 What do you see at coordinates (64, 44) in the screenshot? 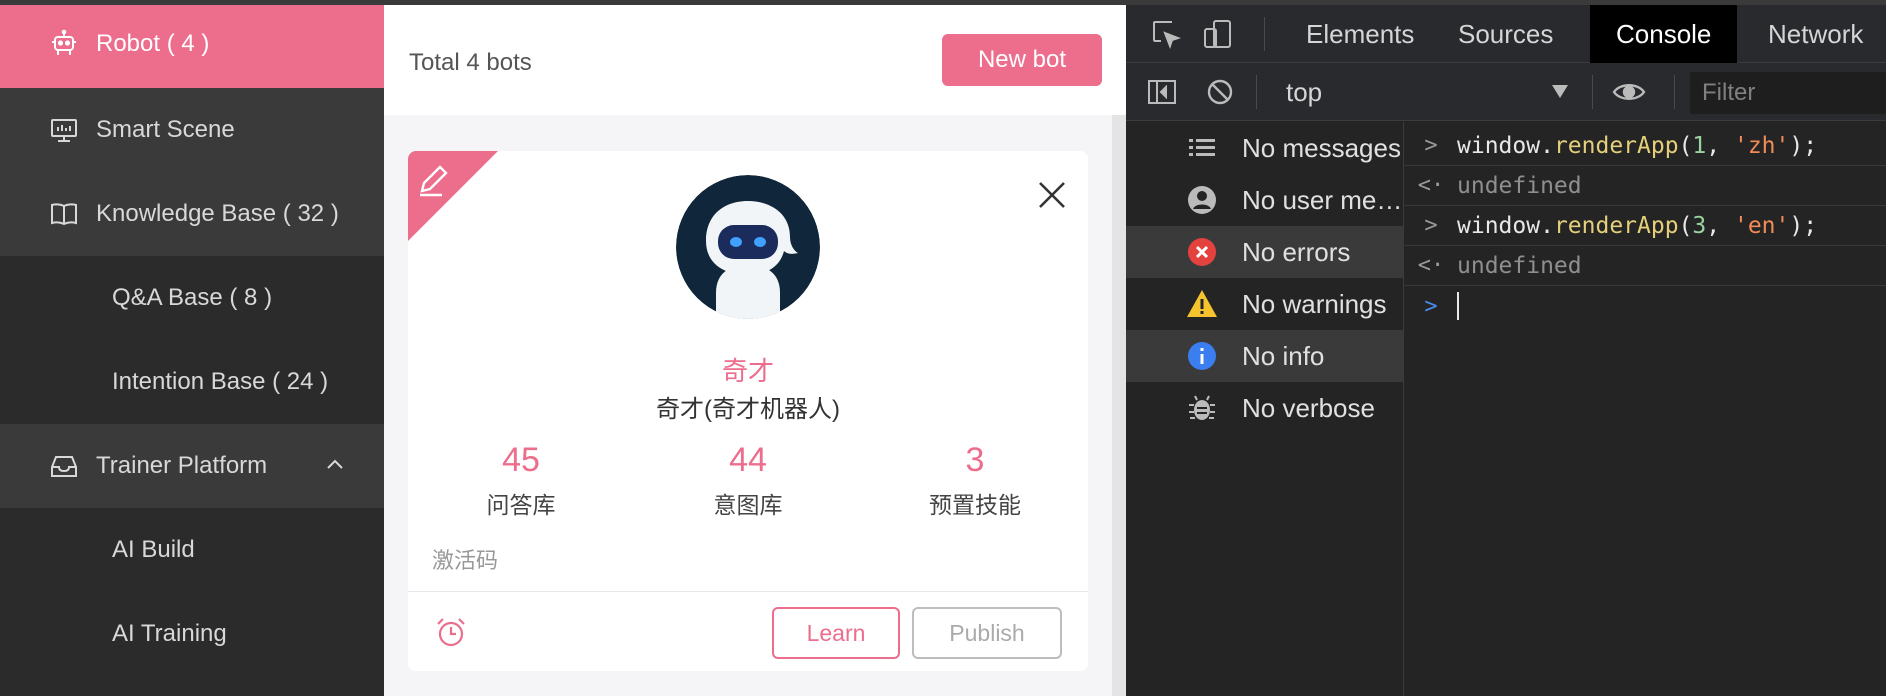
I see `robot-icon` at bounding box center [64, 44].